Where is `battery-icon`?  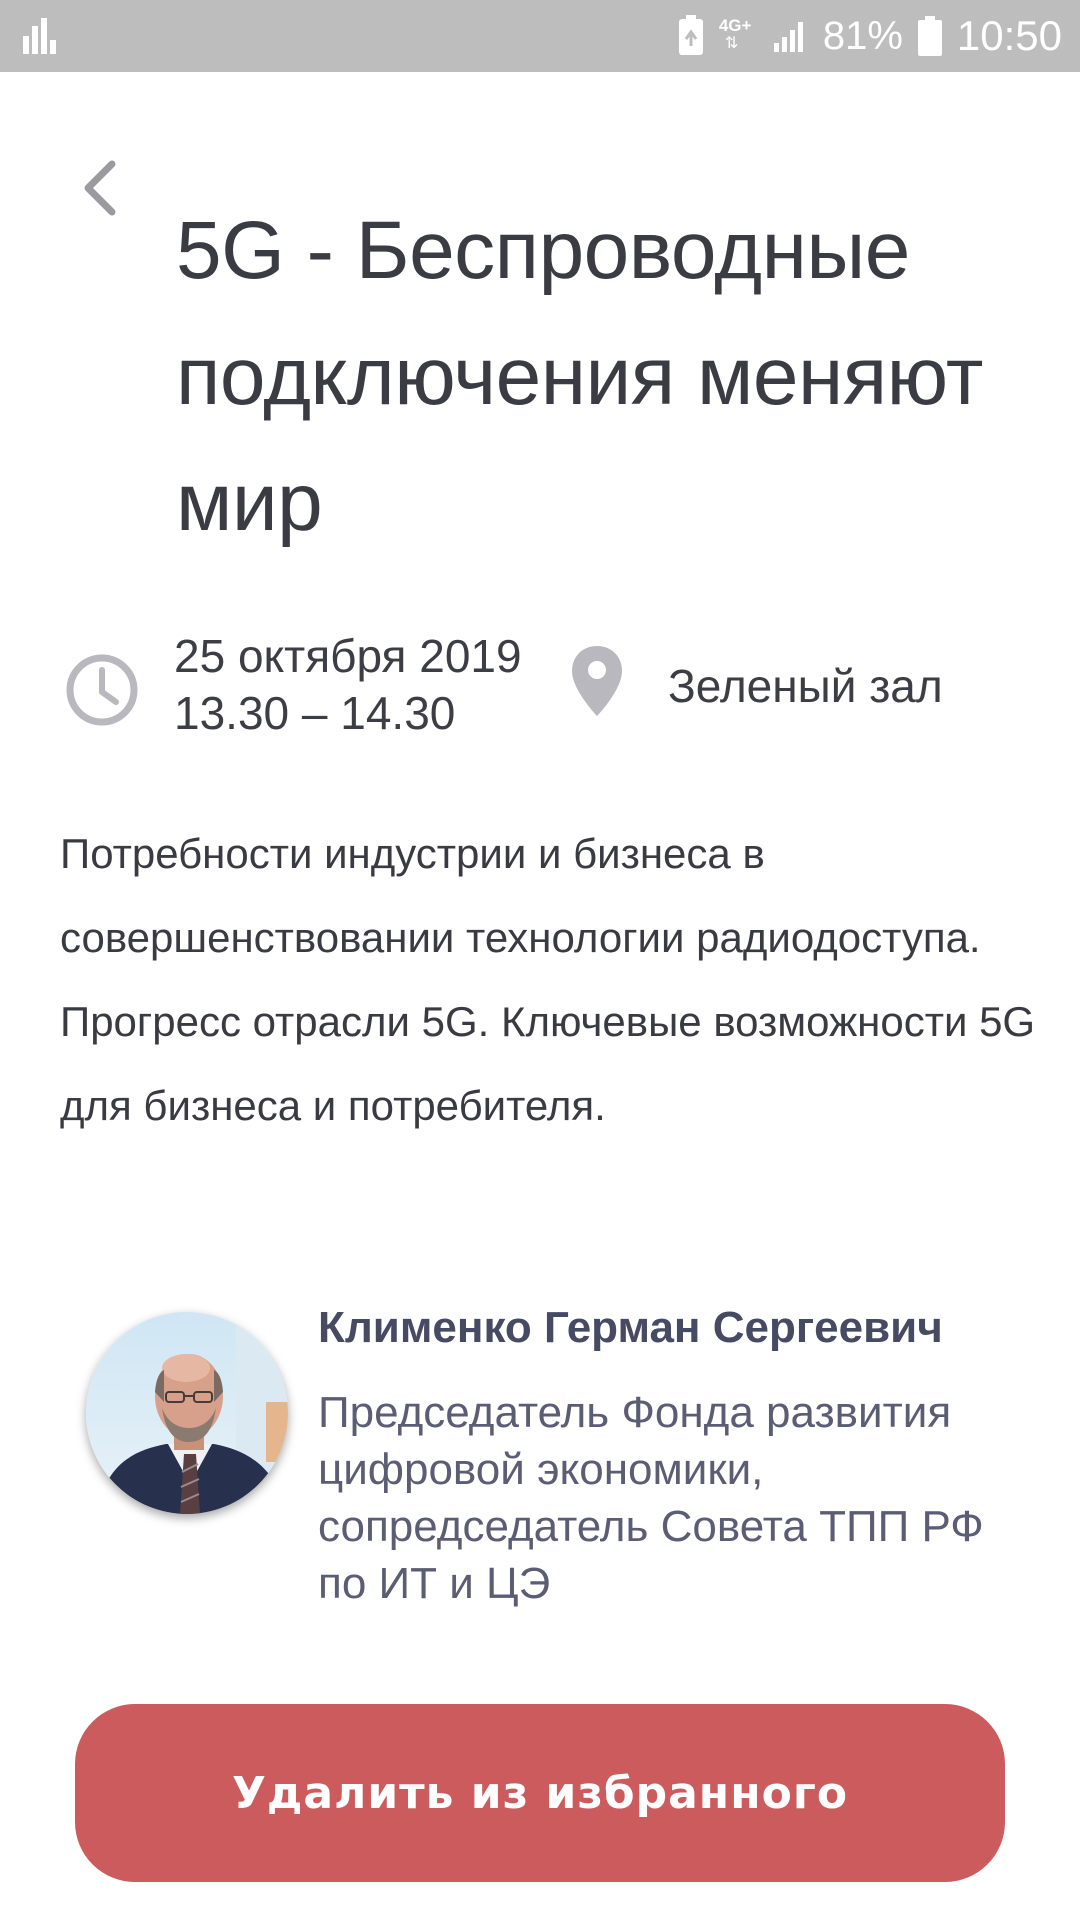 battery-icon is located at coordinates (929, 36).